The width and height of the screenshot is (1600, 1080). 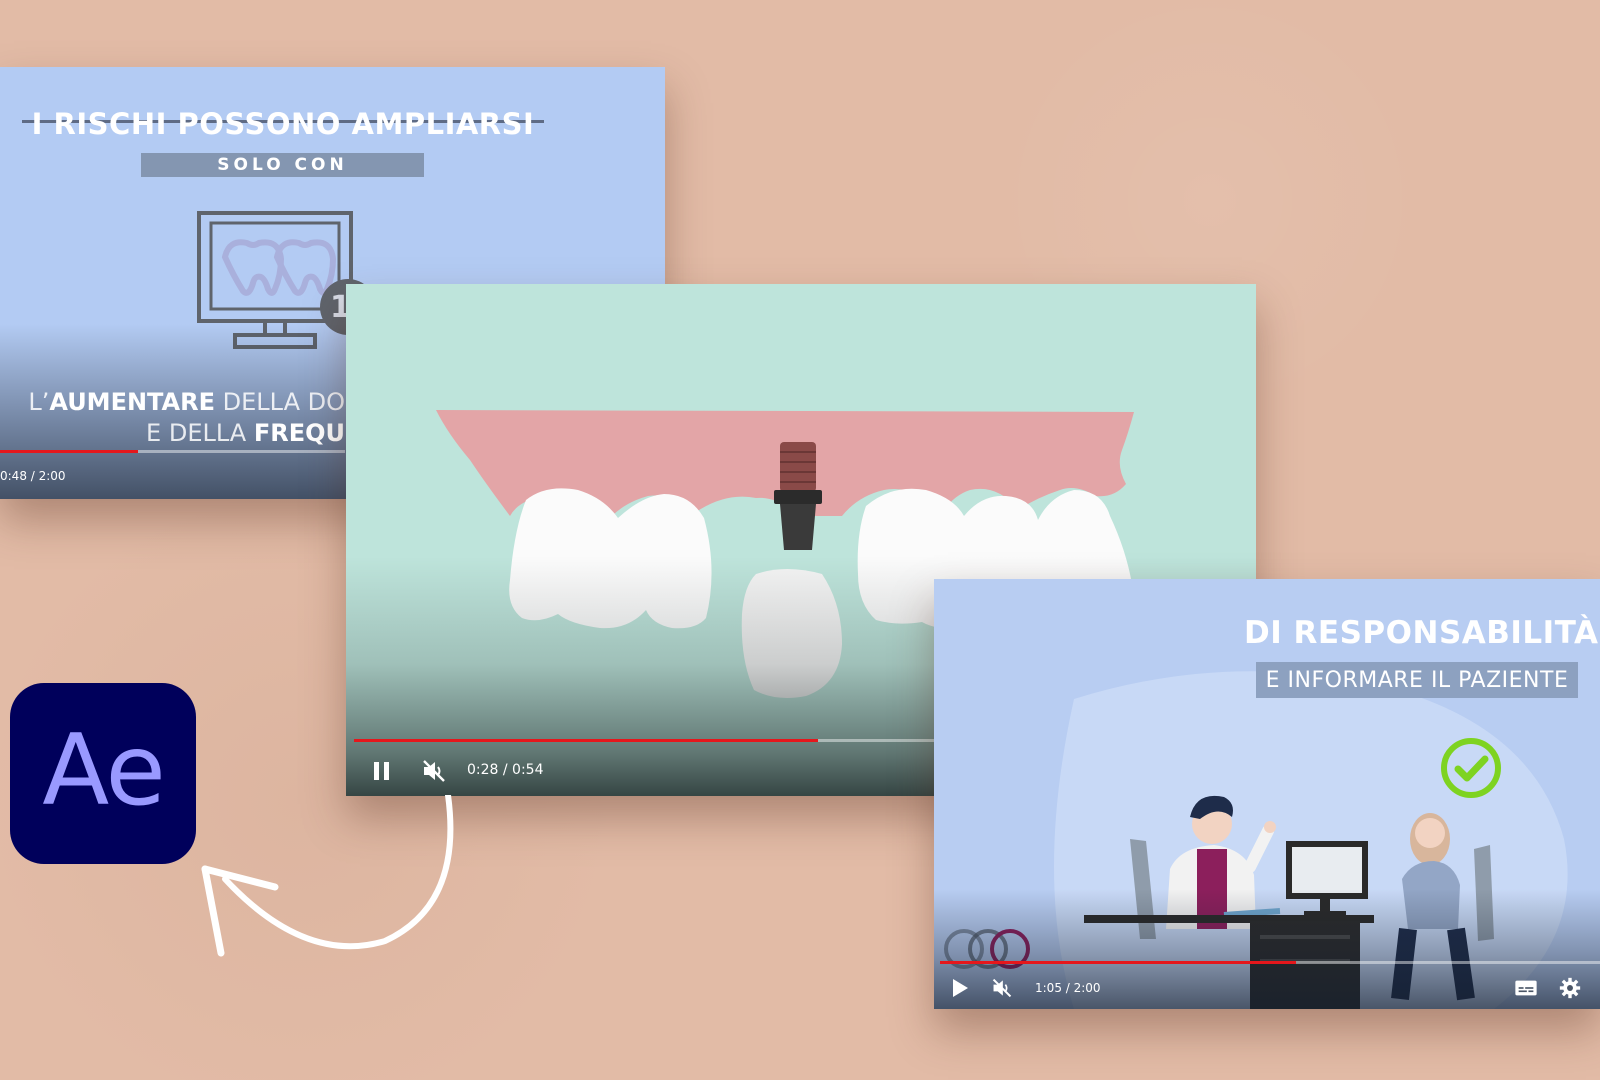 I want to click on time-display: 0:28 / 0:54, so click(x=505, y=770).